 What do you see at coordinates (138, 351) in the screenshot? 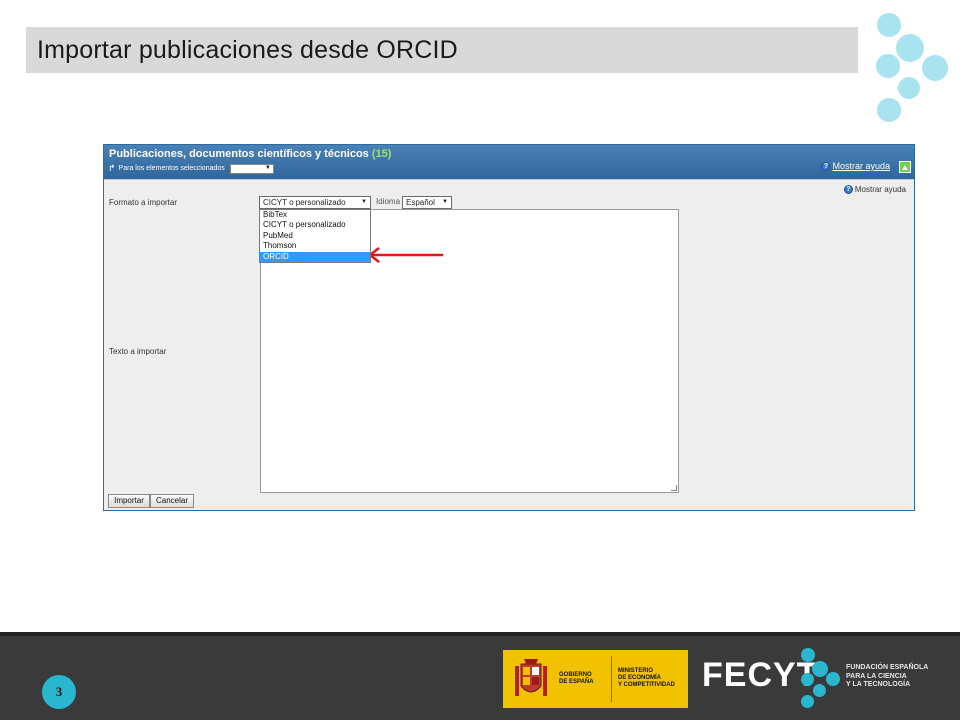
I see `text-label: Texto a importar` at bounding box center [138, 351].